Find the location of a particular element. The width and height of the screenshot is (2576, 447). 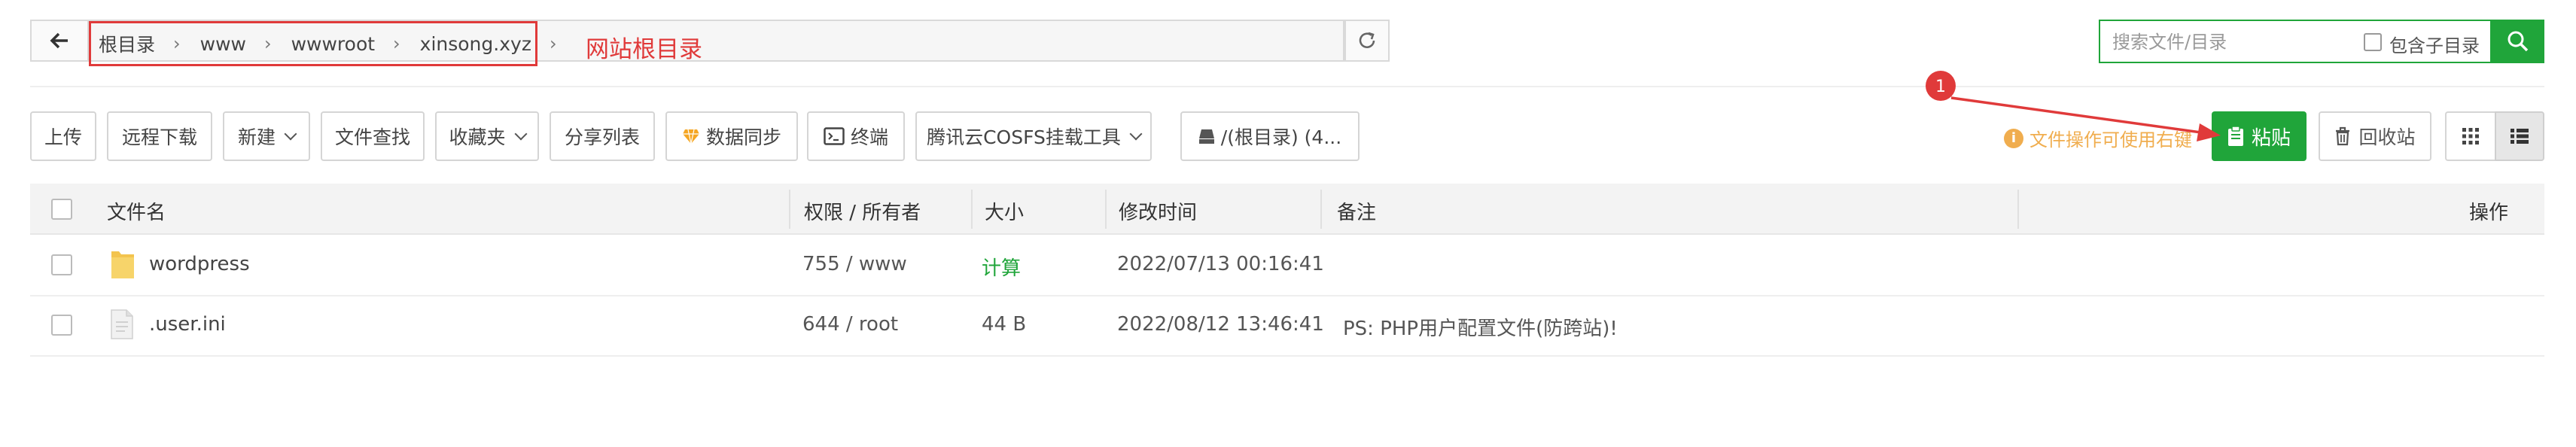

arrow-left-icon is located at coordinates (59, 40).